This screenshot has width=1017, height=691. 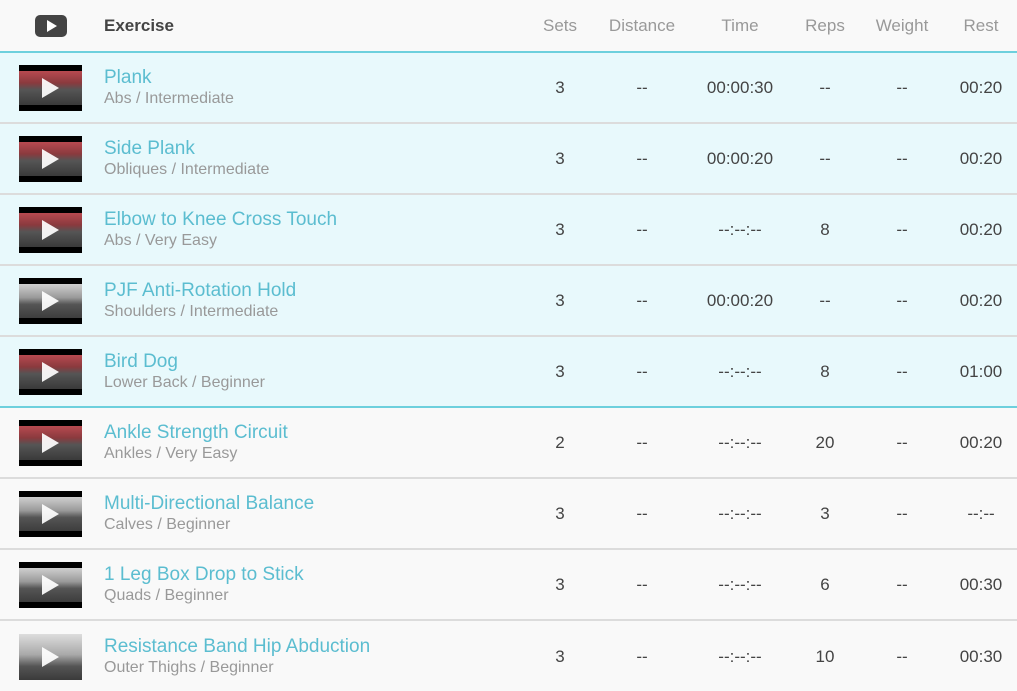 What do you see at coordinates (313, 149) in the screenshot?
I see `exercise-name-link: Side Plank` at bounding box center [313, 149].